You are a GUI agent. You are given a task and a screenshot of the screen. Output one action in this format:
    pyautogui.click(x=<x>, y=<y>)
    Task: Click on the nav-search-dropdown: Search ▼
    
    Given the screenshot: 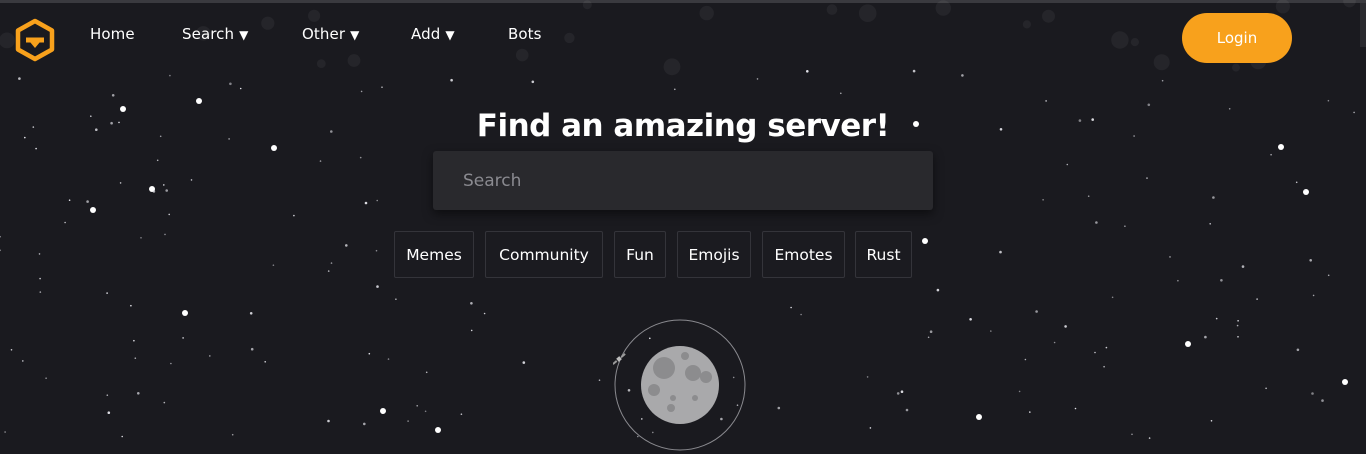 What is the action you would take?
    pyautogui.click(x=215, y=34)
    